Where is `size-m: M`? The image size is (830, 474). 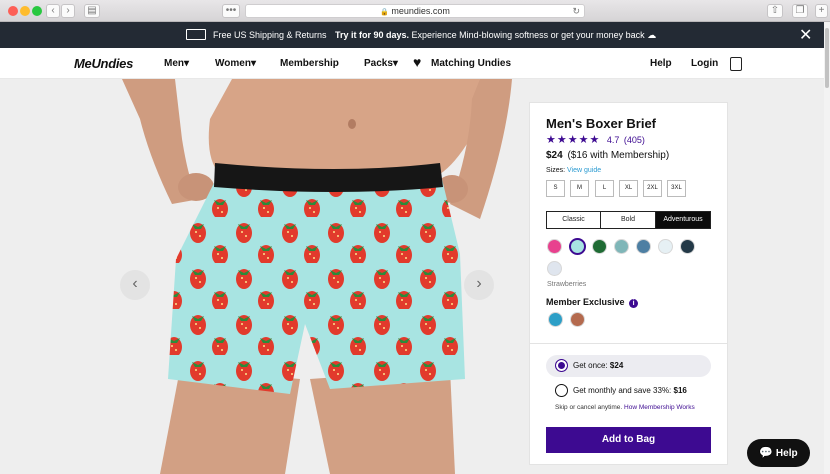 size-m: M is located at coordinates (579, 188).